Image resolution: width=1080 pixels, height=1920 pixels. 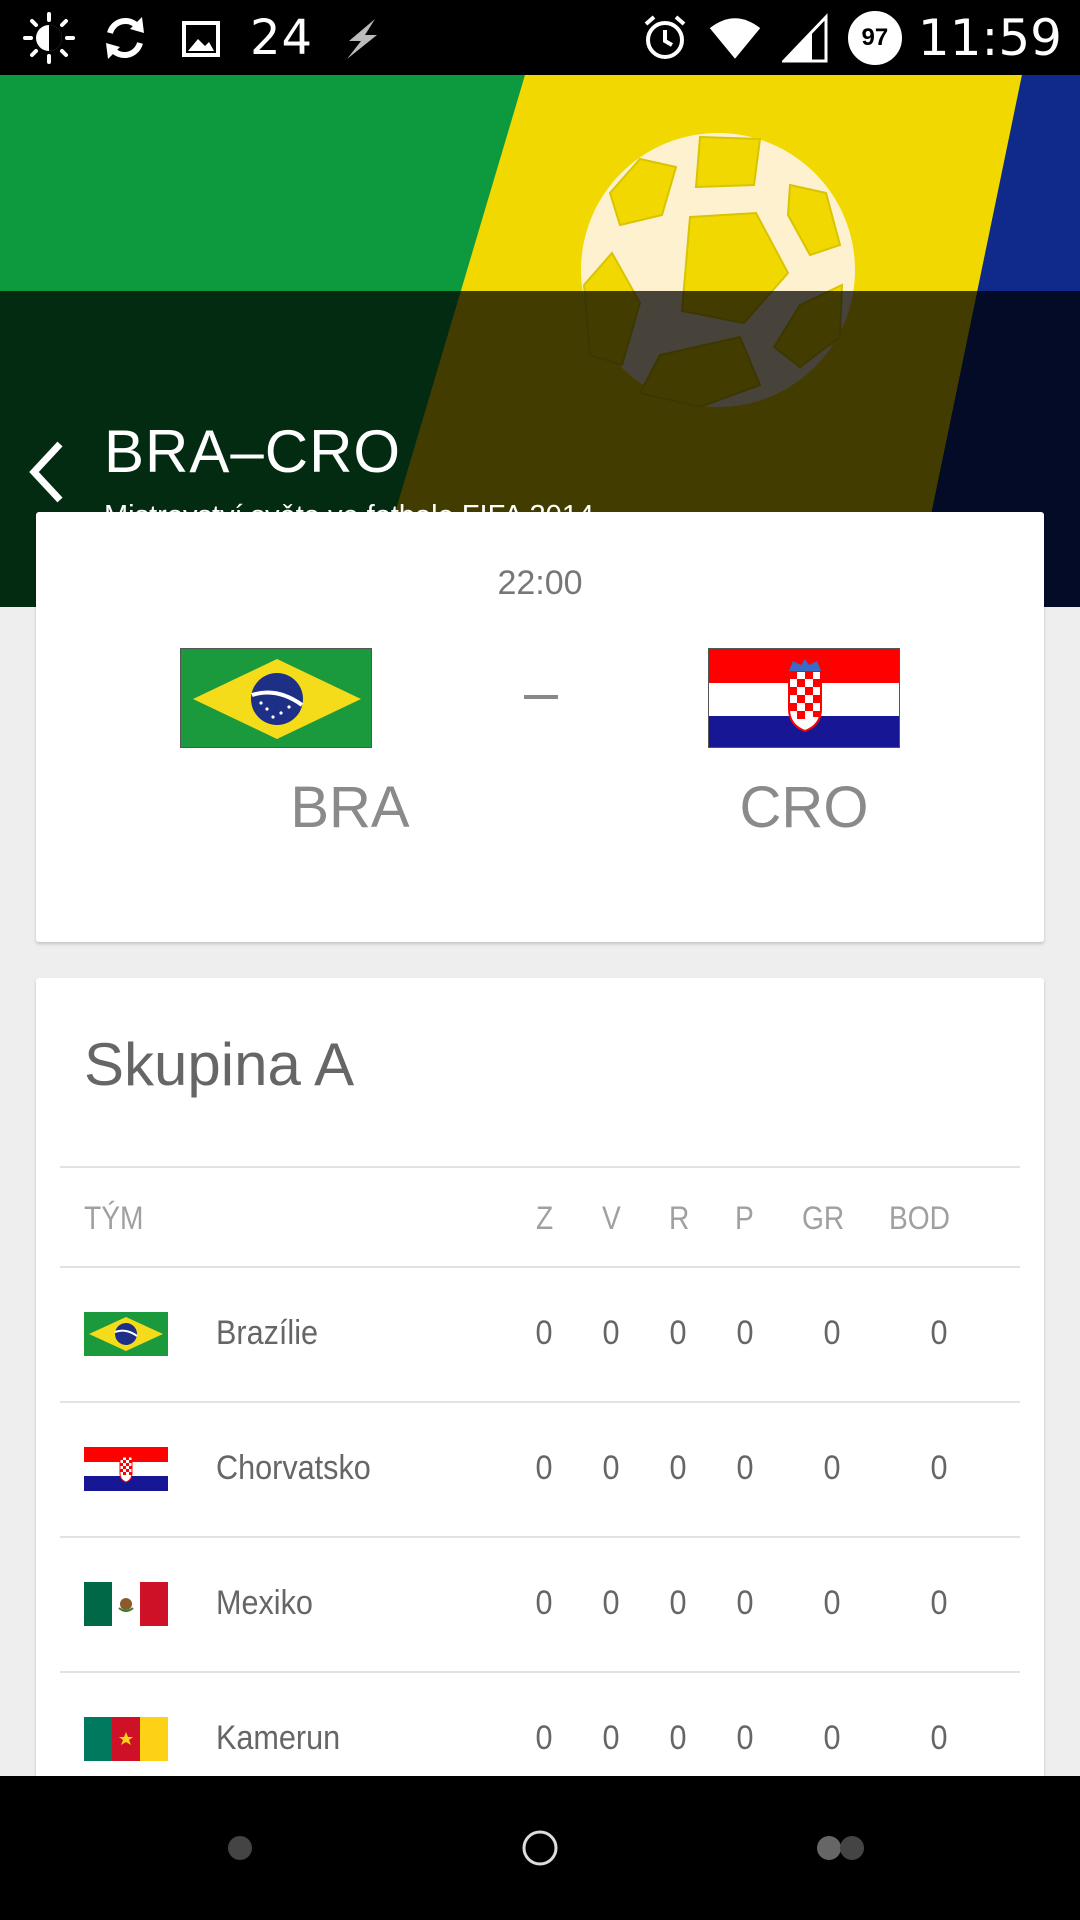 What do you see at coordinates (350, 807) in the screenshot?
I see `home-team-code: BRA` at bounding box center [350, 807].